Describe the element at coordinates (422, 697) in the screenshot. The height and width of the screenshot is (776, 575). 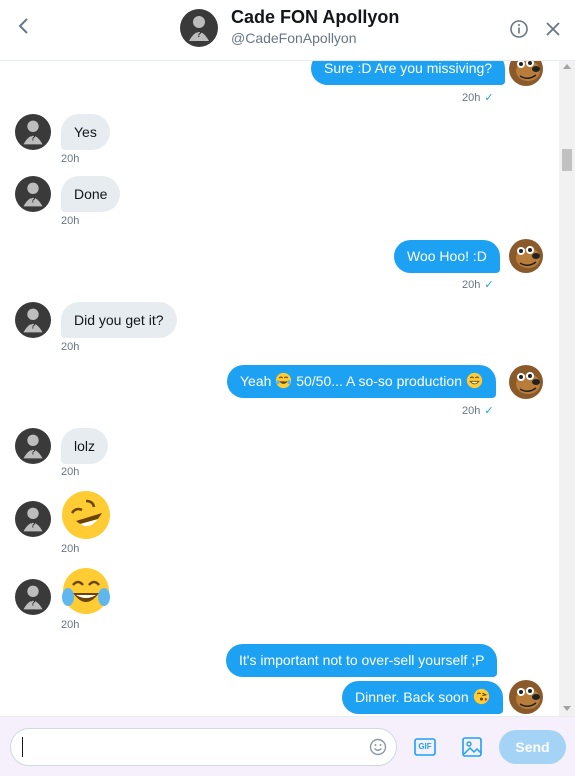
I see `message-bubble-outgoing: Dinner. Back soon` at that location.